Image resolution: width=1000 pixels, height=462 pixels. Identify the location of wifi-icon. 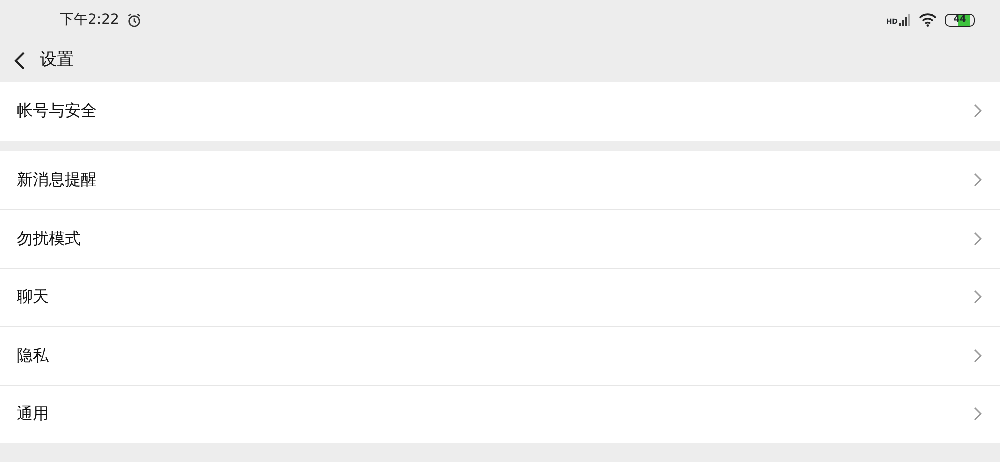
(928, 20).